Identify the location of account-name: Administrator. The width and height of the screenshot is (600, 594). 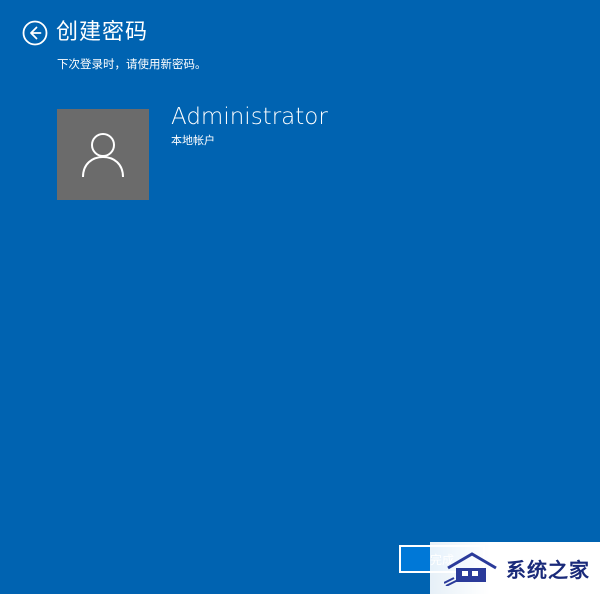
(249, 117).